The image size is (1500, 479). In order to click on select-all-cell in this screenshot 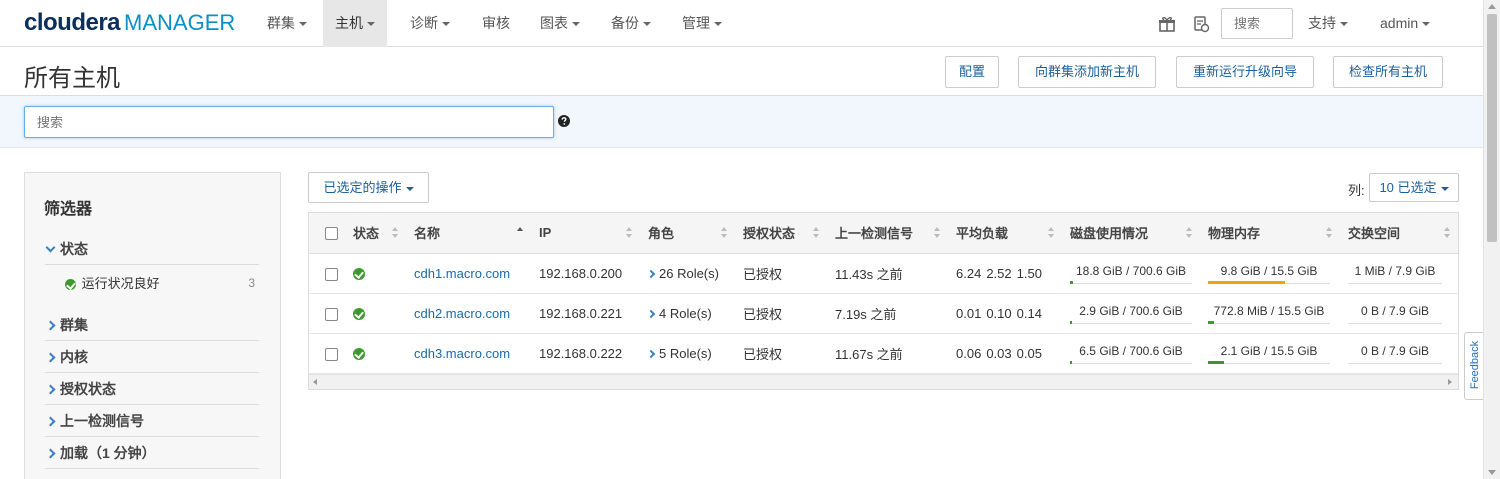, I will do `click(328, 233)`.